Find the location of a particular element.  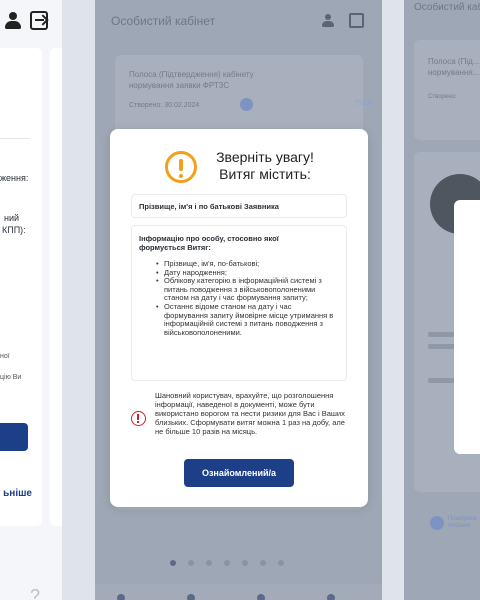

left-text-1: ження: is located at coordinates (14, 178).